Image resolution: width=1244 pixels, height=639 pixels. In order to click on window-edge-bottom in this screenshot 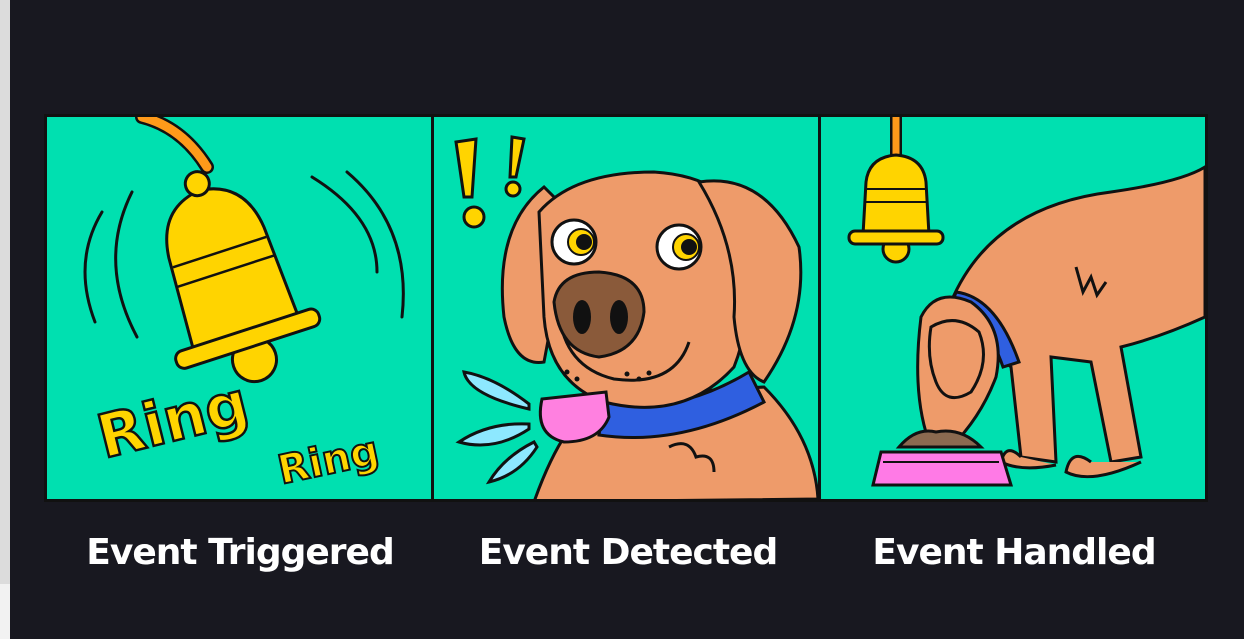, I will do `click(5, 611)`.